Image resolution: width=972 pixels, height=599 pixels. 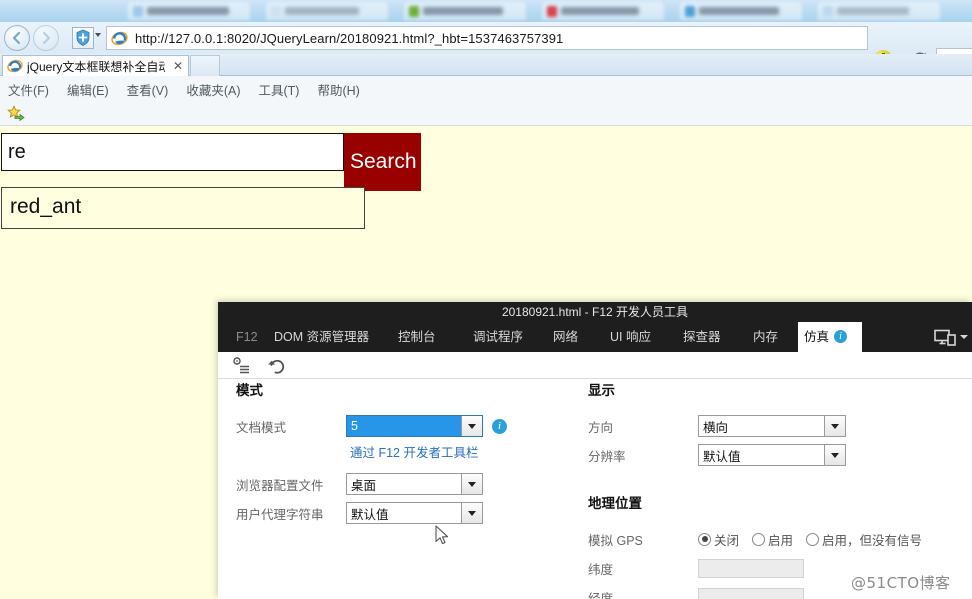 I want to click on forward-arrow-icon, so click(x=46, y=38).